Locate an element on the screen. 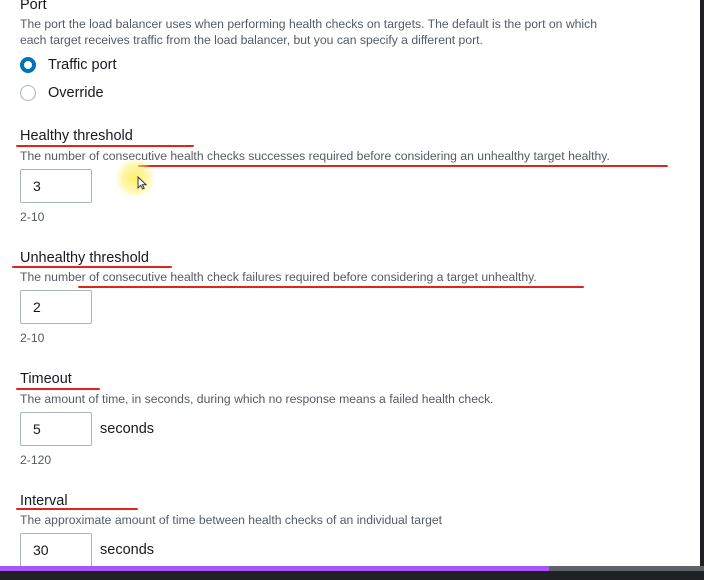 The image size is (704, 580). healthy-threshold-input is located at coordinates (56, 186).